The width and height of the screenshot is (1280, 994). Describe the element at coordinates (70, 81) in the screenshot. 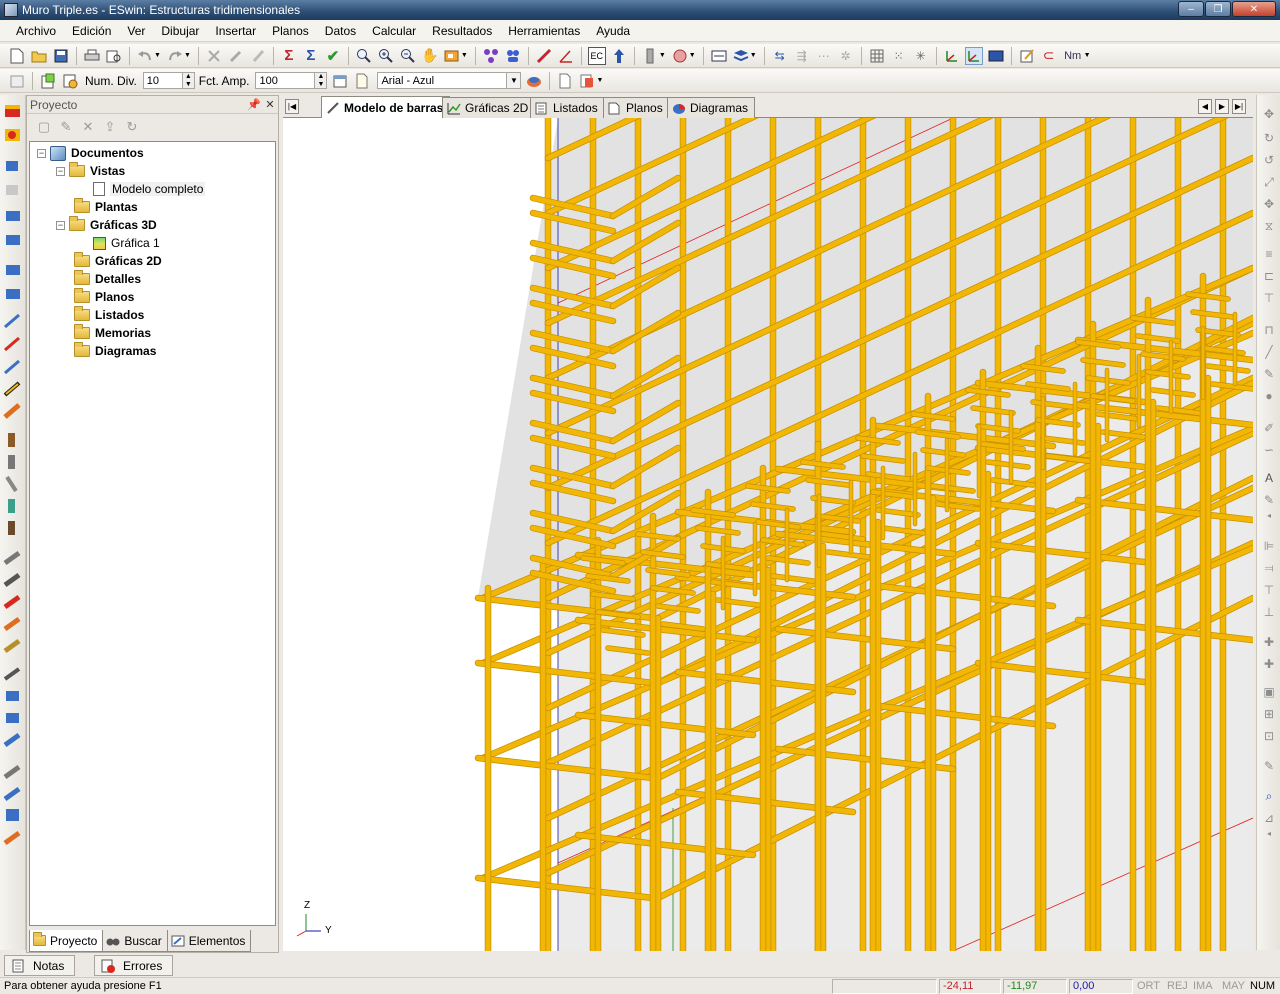

I see `sheet-settings-icon` at that location.